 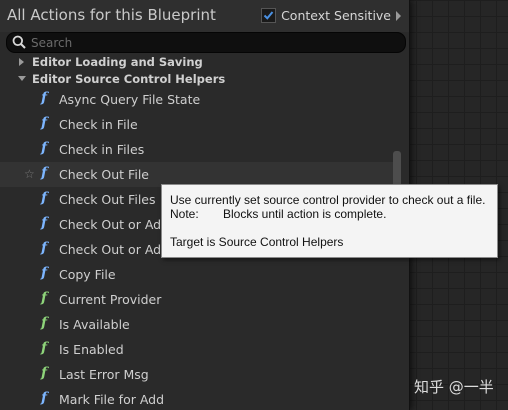 I want to click on action-item-check-in-files: f Check in Files, so click(x=198, y=149).